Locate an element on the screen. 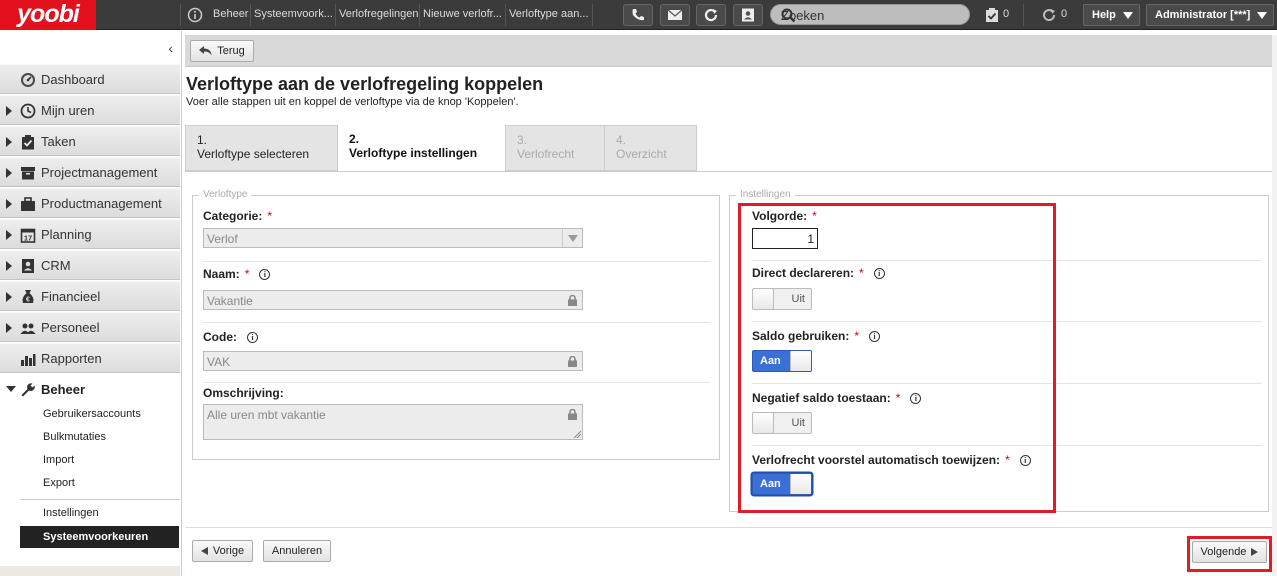 The image size is (1277, 576). naam-label-text: Naam: is located at coordinates (221, 274).